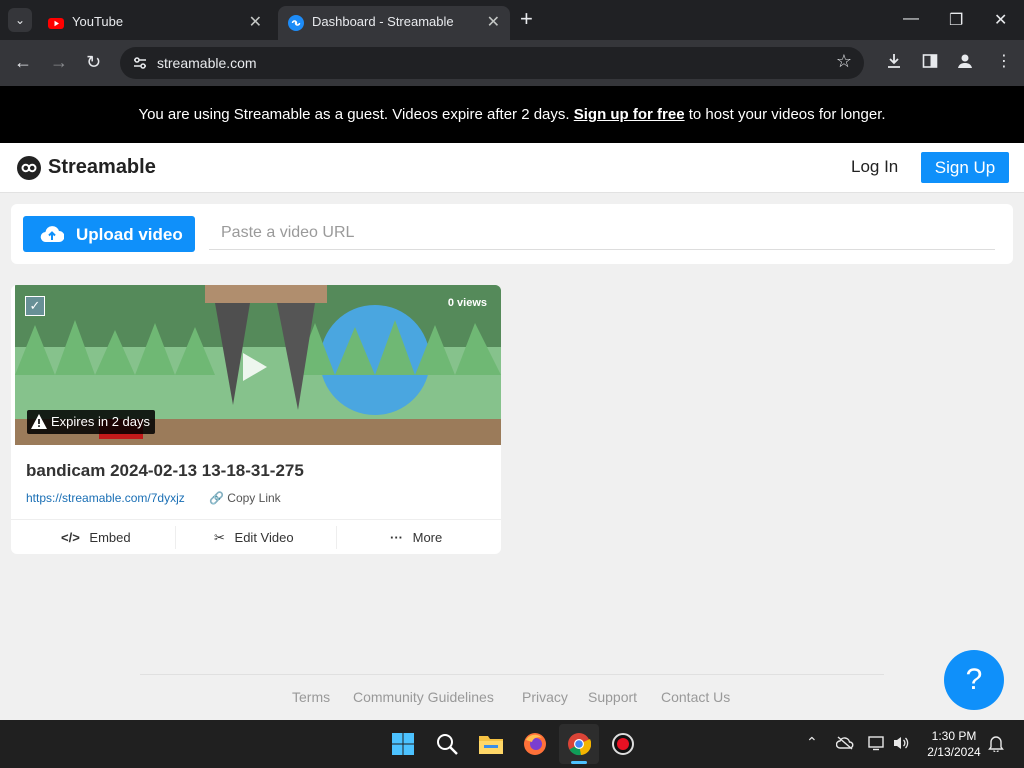 Image resolution: width=1024 pixels, height=768 pixels. Describe the element at coordinates (264, 537) in the screenshot. I see `edit-video-label: Edit Video` at that location.